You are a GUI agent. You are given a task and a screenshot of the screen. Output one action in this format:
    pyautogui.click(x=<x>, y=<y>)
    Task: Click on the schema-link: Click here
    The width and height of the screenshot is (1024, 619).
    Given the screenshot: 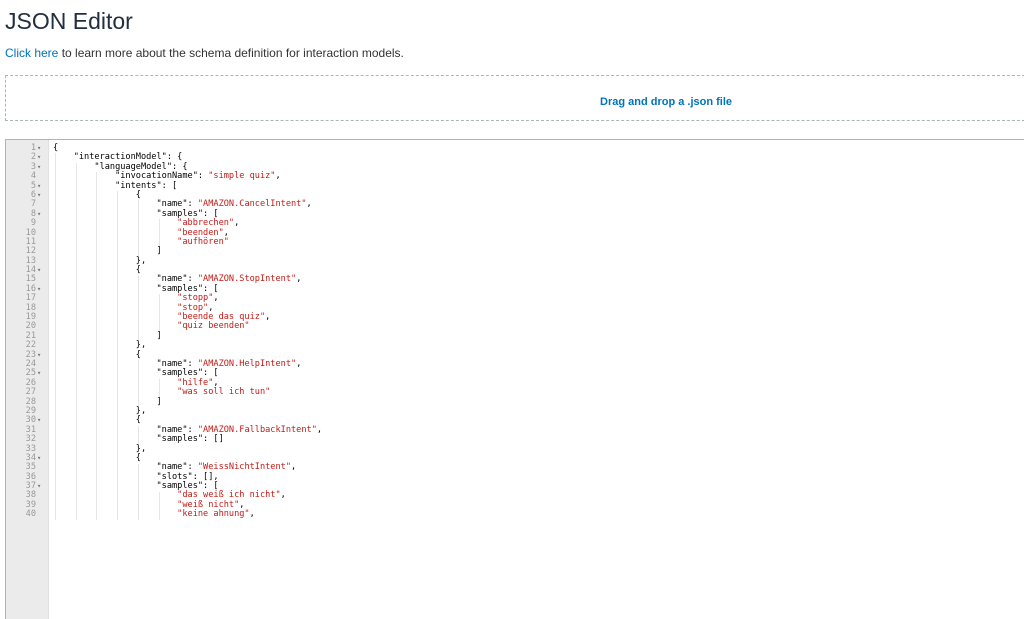 What is the action you would take?
    pyautogui.click(x=31, y=53)
    